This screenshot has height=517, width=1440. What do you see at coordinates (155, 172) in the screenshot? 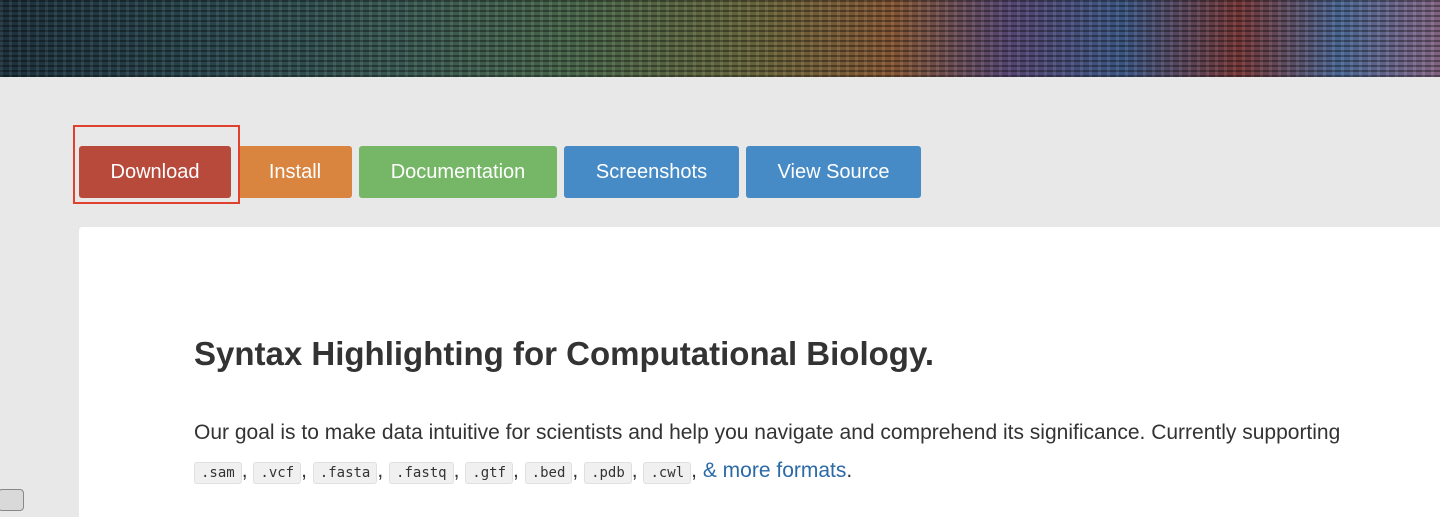
I see `download-button: Download` at bounding box center [155, 172].